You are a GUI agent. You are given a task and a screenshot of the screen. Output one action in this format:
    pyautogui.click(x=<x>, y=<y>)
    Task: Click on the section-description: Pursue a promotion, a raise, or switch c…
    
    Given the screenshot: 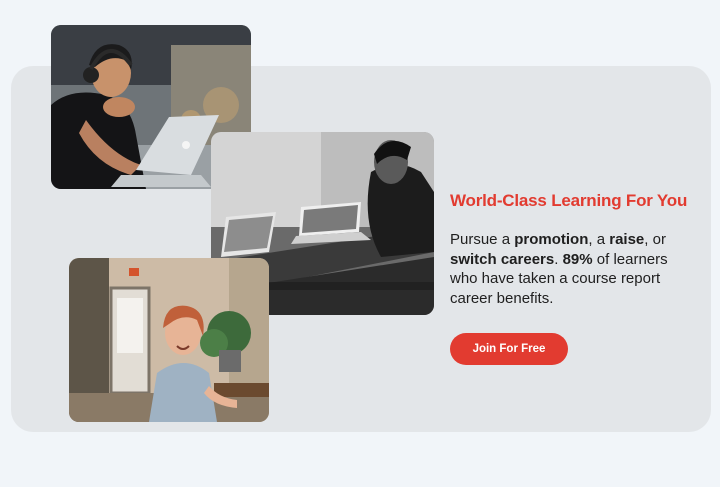 What is the action you would take?
    pyautogui.click(x=570, y=269)
    